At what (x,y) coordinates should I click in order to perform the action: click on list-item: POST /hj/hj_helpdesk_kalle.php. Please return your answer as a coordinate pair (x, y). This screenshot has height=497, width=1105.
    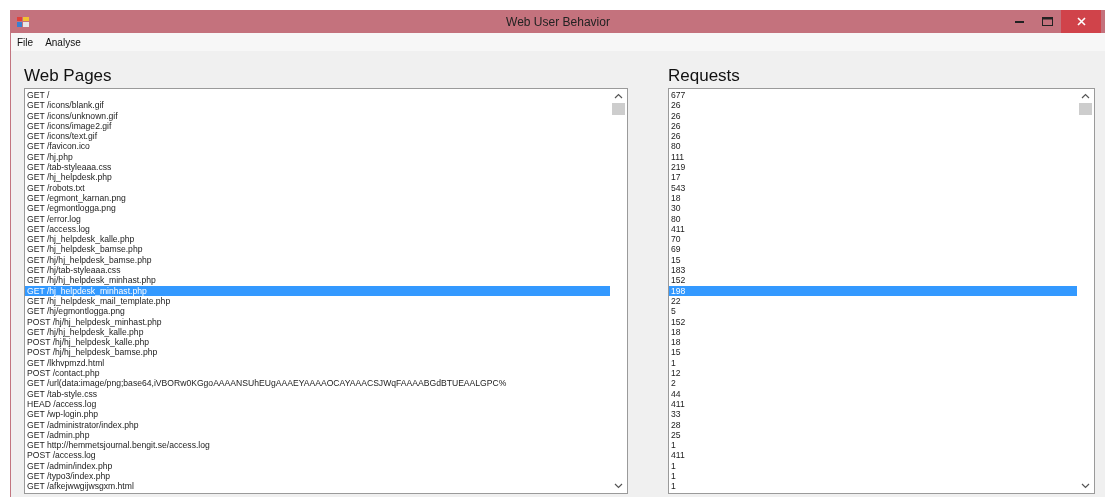
    Looking at the image, I should click on (317, 342).